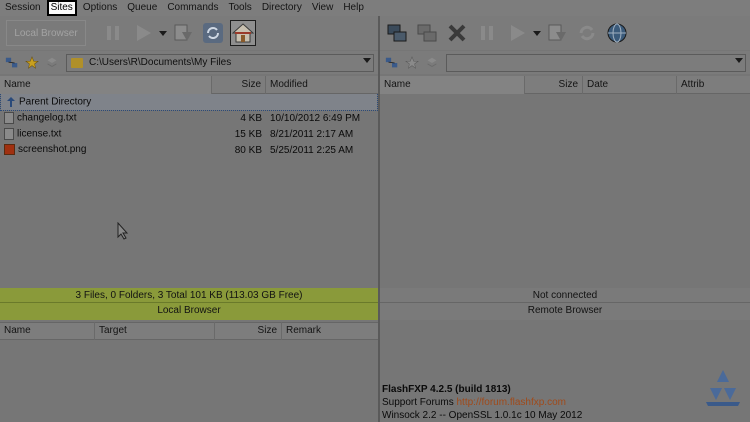  I want to click on row-modified: 8/21/2011 2:17 AM, so click(312, 134).